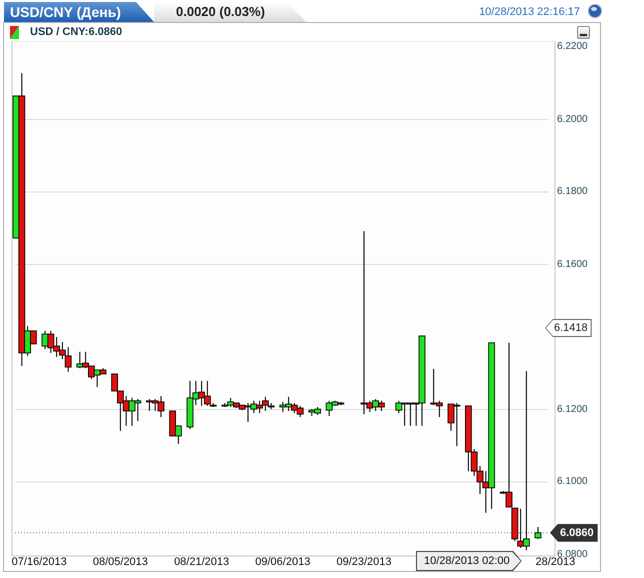 This screenshot has height=578, width=644. What do you see at coordinates (230, 12) in the screenshot?
I see `price-change: 0.0020 (0.03%)` at bounding box center [230, 12].